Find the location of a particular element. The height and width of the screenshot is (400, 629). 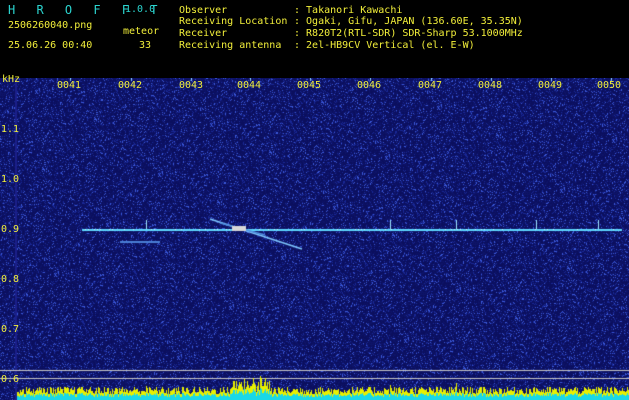

info-location-key: Receiving Location is located at coordinates (233, 21).